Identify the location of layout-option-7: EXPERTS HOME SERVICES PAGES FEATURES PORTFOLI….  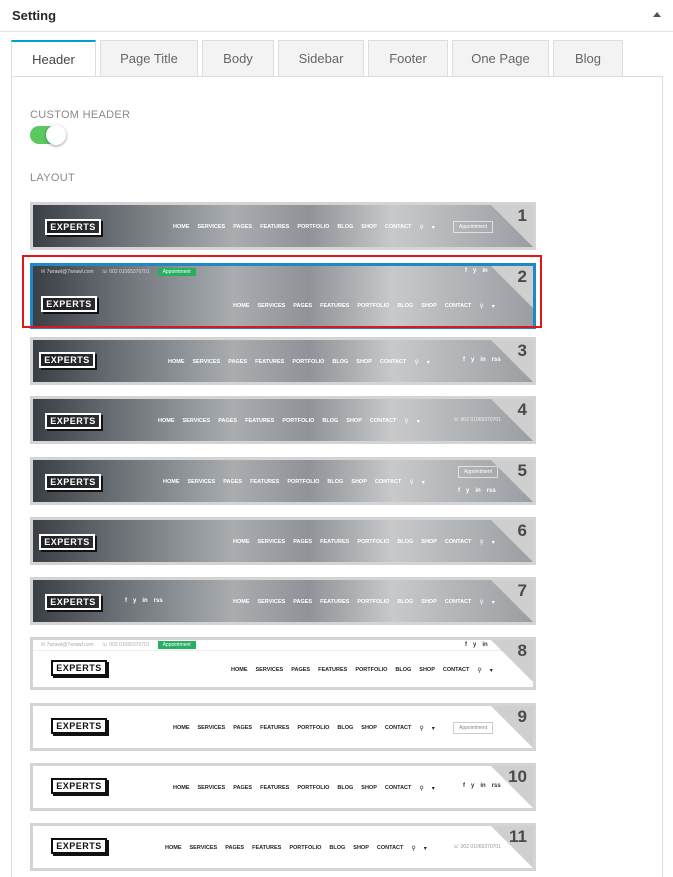
(283, 601).